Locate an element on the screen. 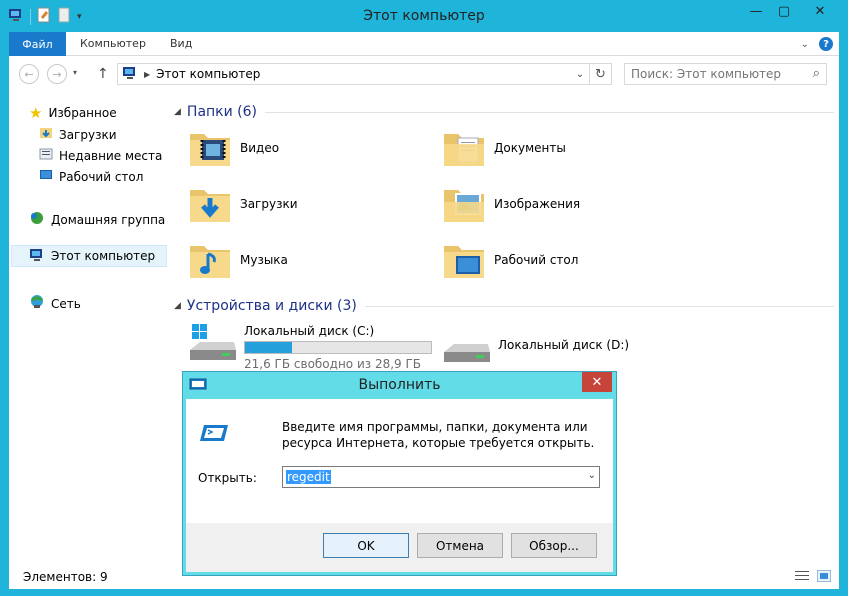 The image size is (848, 596). folder-label: Загрузки is located at coordinates (269, 204).